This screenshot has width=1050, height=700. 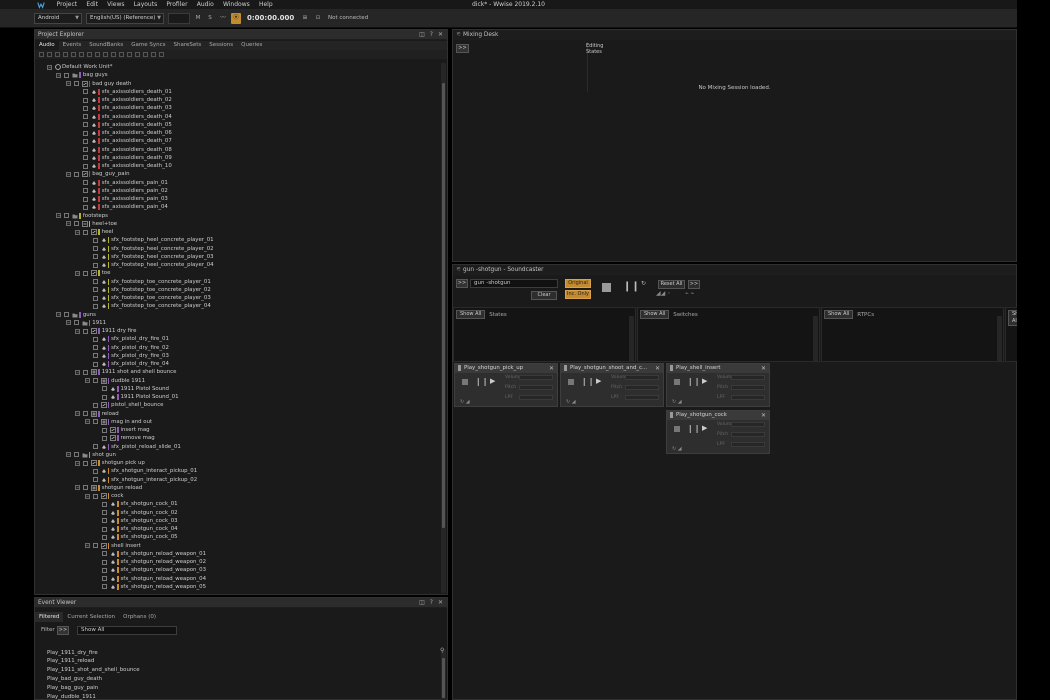 What do you see at coordinates (442, 650) in the screenshot?
I see `search-icon: ⚲` at bounding box center [442, 650].